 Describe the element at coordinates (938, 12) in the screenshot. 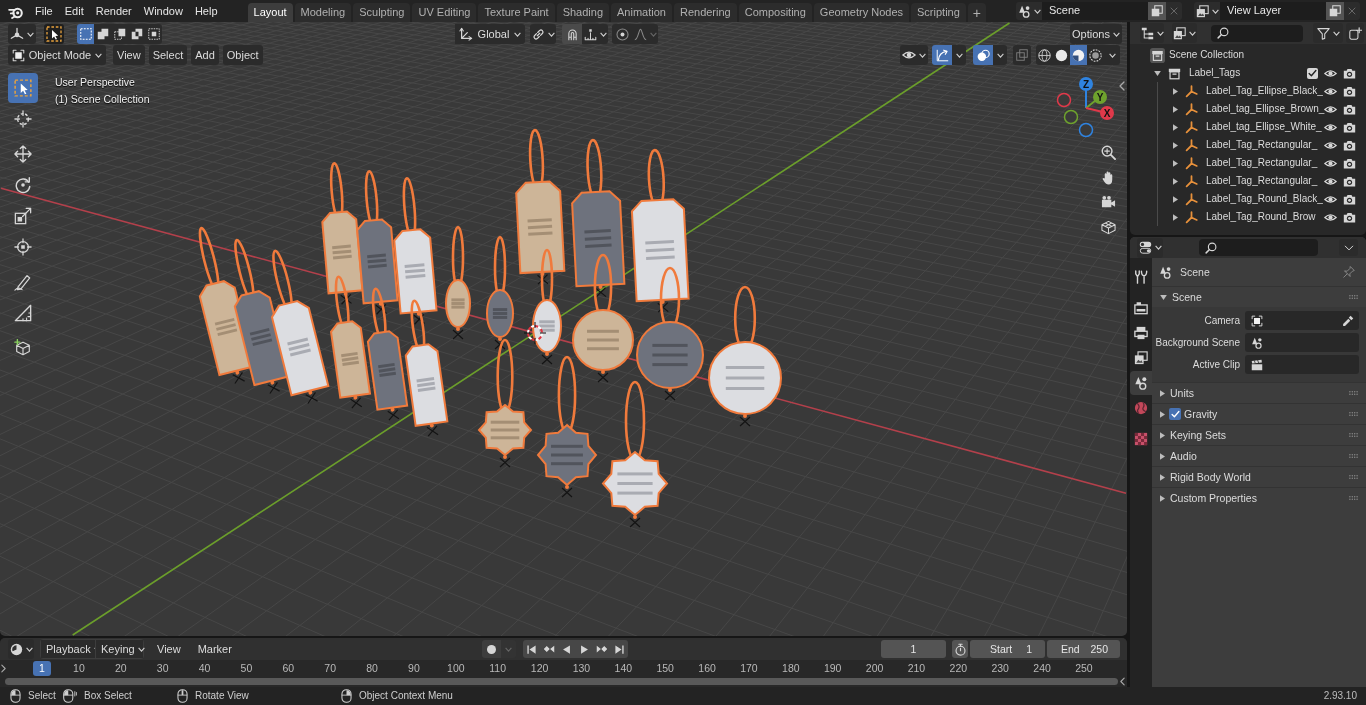

I see `workspace-tab: Scripting` at that location.